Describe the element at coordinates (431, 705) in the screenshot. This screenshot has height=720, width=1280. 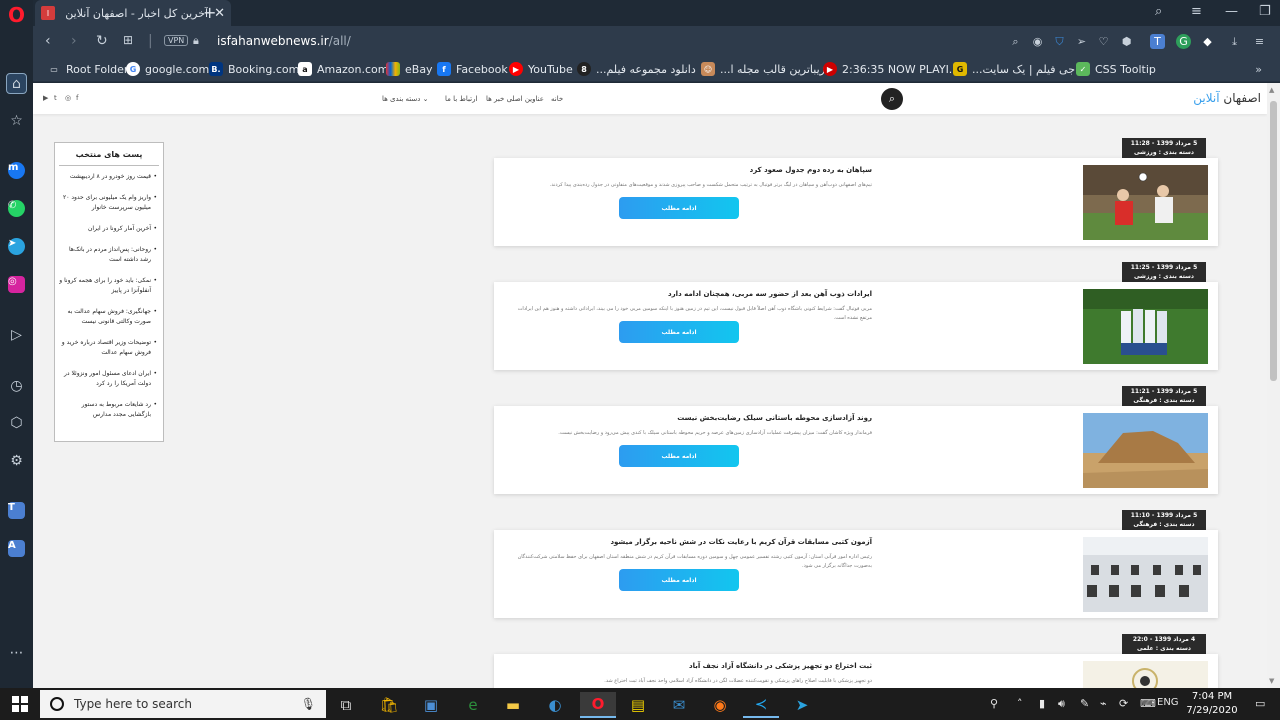
I see `explorer-app-icon: ▣` at that location.